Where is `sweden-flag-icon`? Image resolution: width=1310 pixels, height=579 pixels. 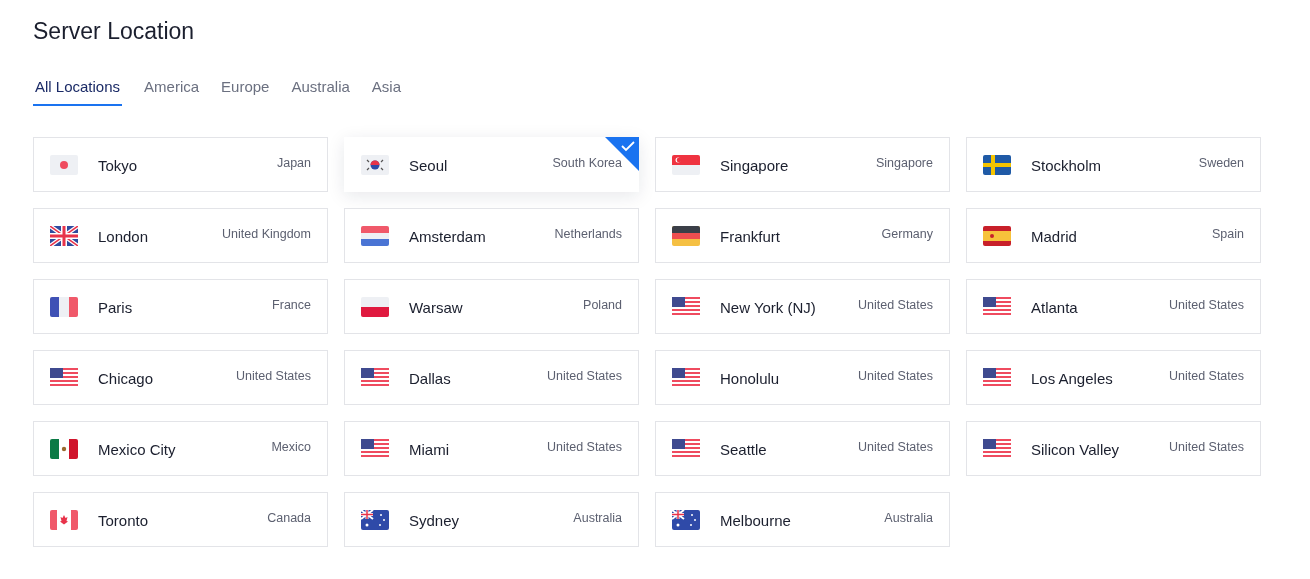
sweden-flag-icon is located at coordinates (997, 164).